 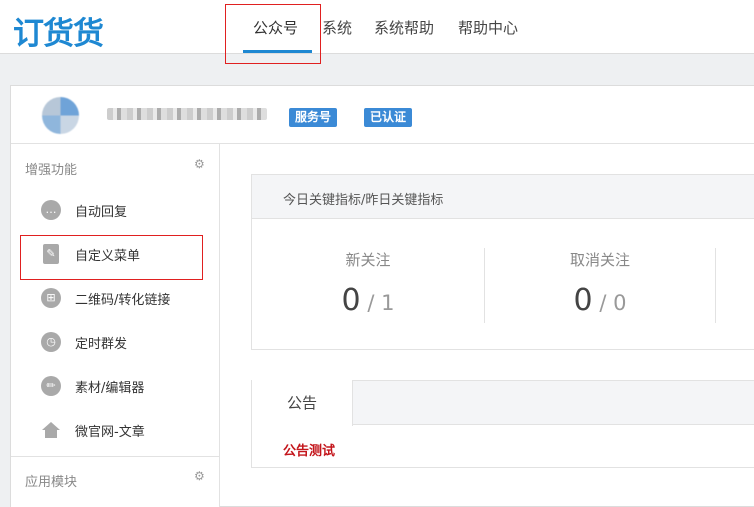 What do you see at coordinates (101, 344) in the screenshot?
I see `sidebar-item-label: 定时群发` at bounding box center [101, 344].